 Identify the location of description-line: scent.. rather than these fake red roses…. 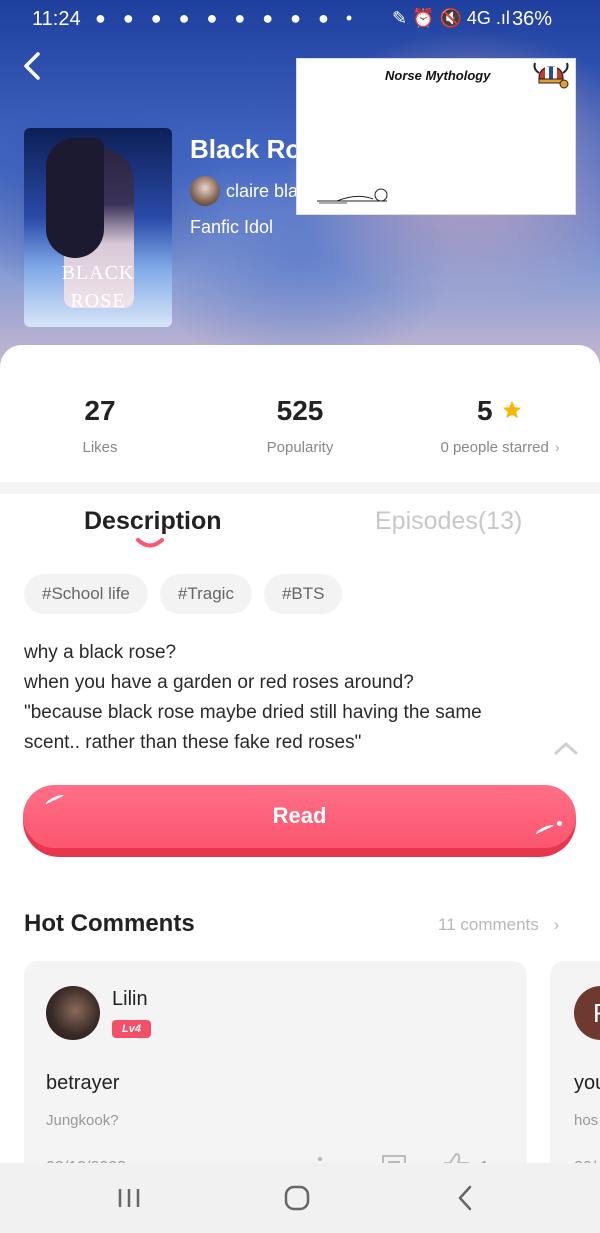
(193, 742).